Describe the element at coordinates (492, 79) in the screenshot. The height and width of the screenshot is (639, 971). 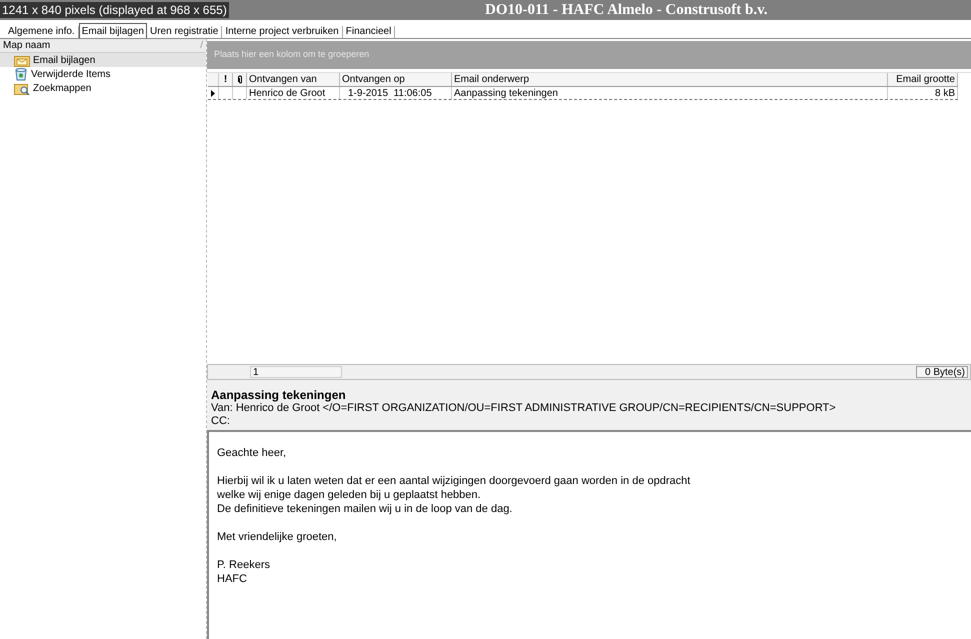
I see `column-header: Email onderwerp` at that location.